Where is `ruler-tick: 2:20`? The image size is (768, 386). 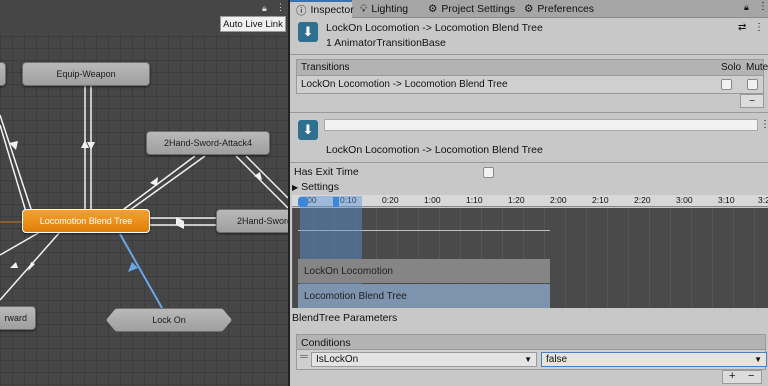 ruler-tick: 2:20 is located at coordinates (642, 200).